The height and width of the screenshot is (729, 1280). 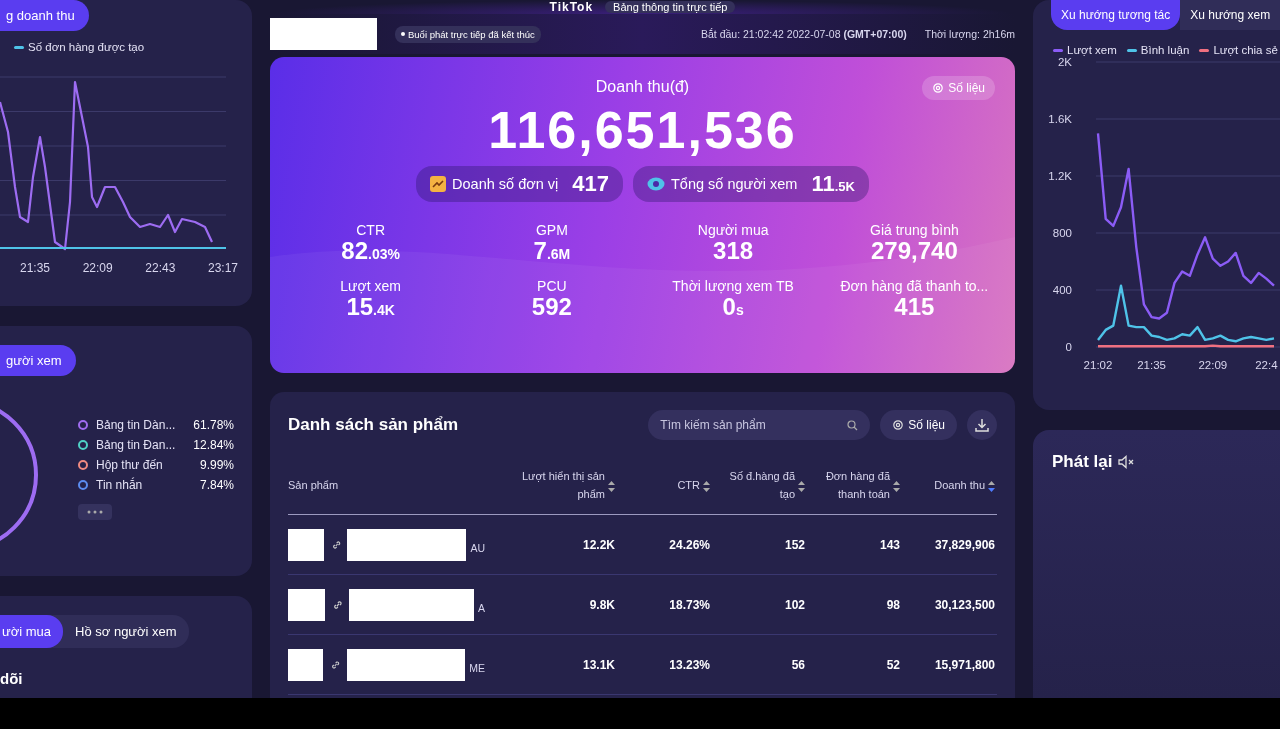 I want to click on summary-pill: Tổng số người xem 11.5K, so click(x=751, y=184).